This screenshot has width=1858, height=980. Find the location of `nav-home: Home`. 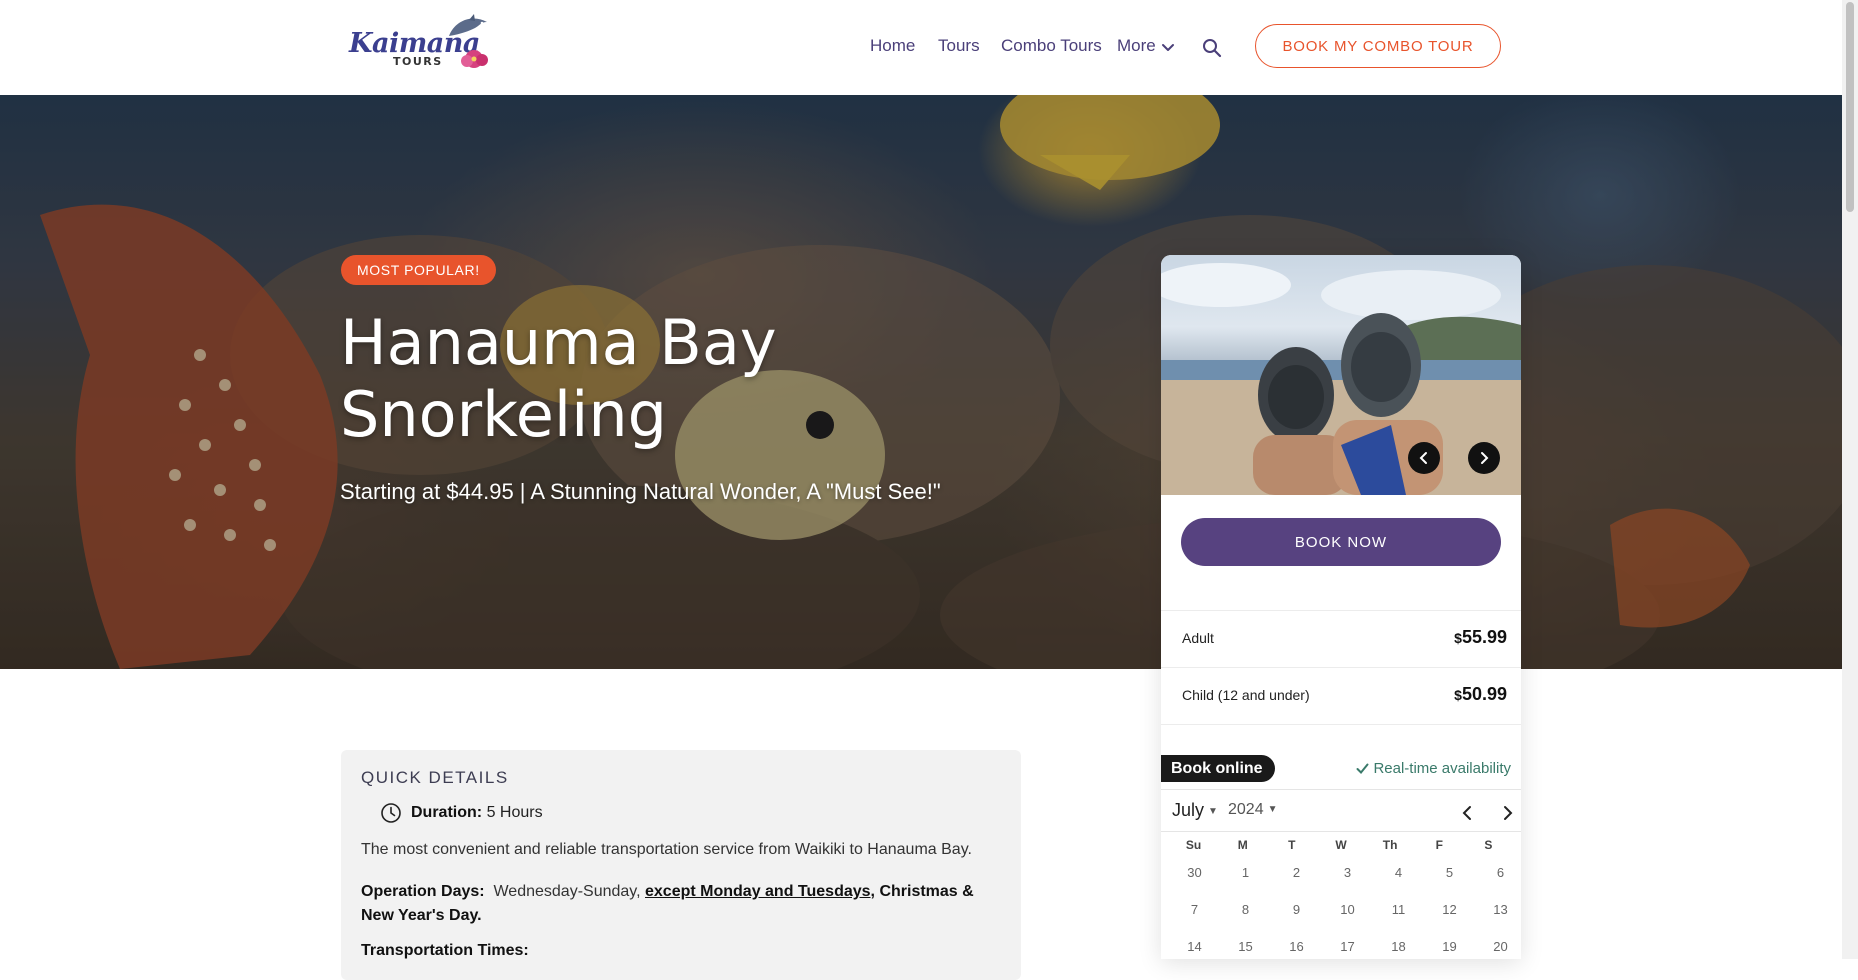

nav-home: Home is located at coordinates (892, 46).